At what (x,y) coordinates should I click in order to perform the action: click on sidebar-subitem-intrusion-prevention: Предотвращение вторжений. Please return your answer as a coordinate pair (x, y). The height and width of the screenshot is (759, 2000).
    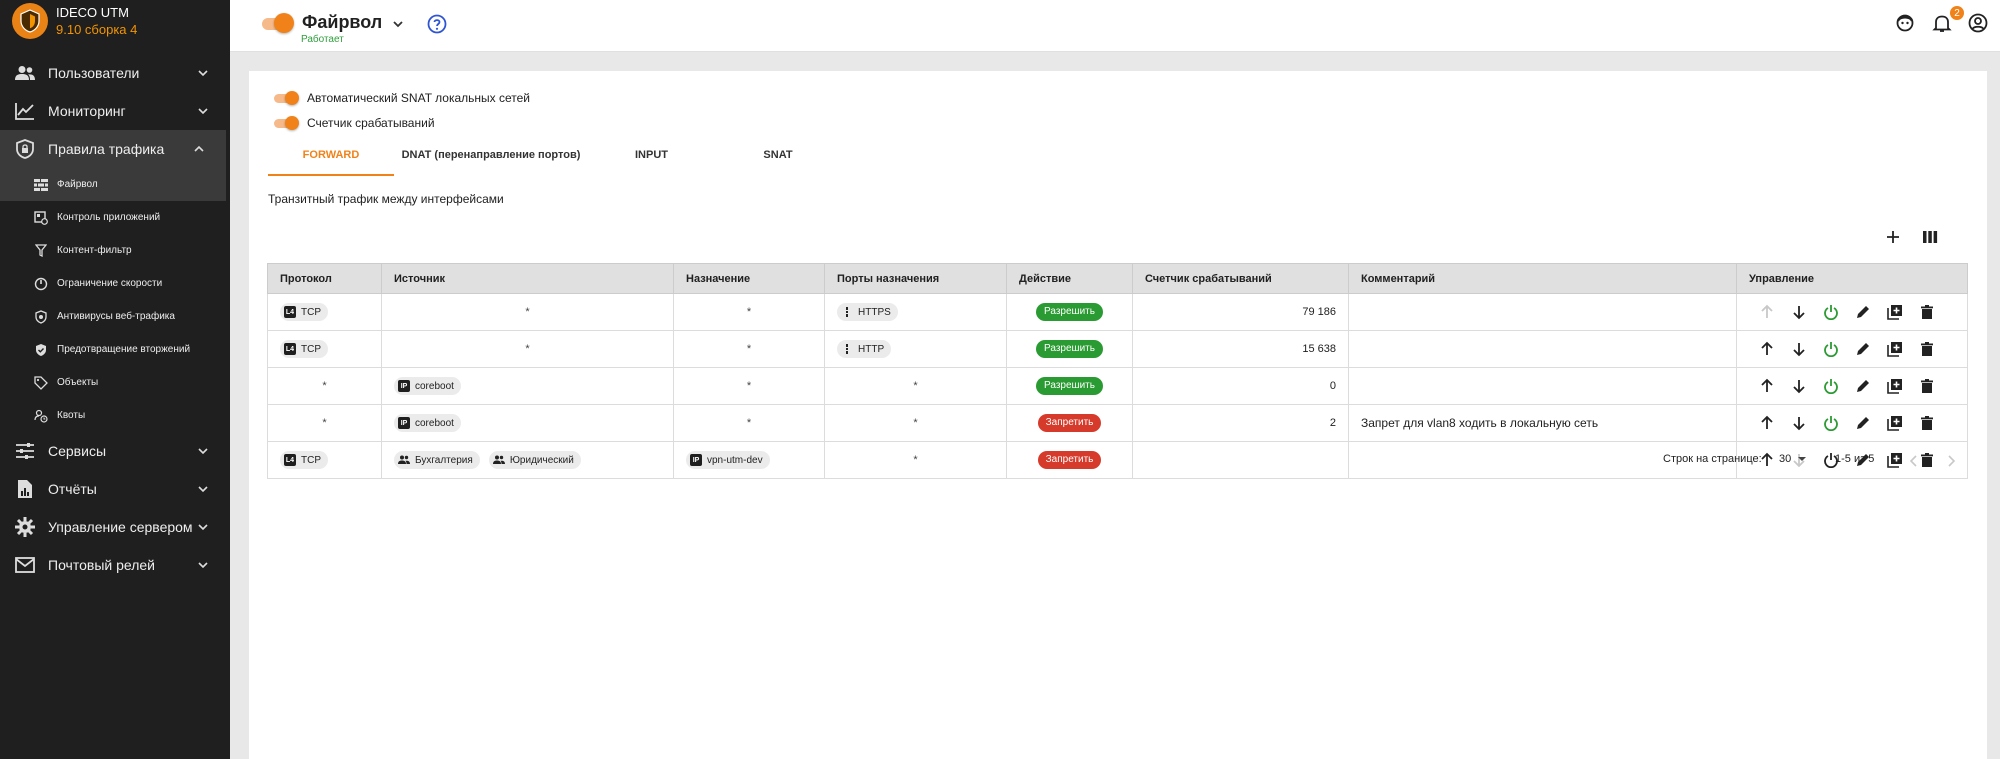
    Looking at the image, I should click on (115, 349).